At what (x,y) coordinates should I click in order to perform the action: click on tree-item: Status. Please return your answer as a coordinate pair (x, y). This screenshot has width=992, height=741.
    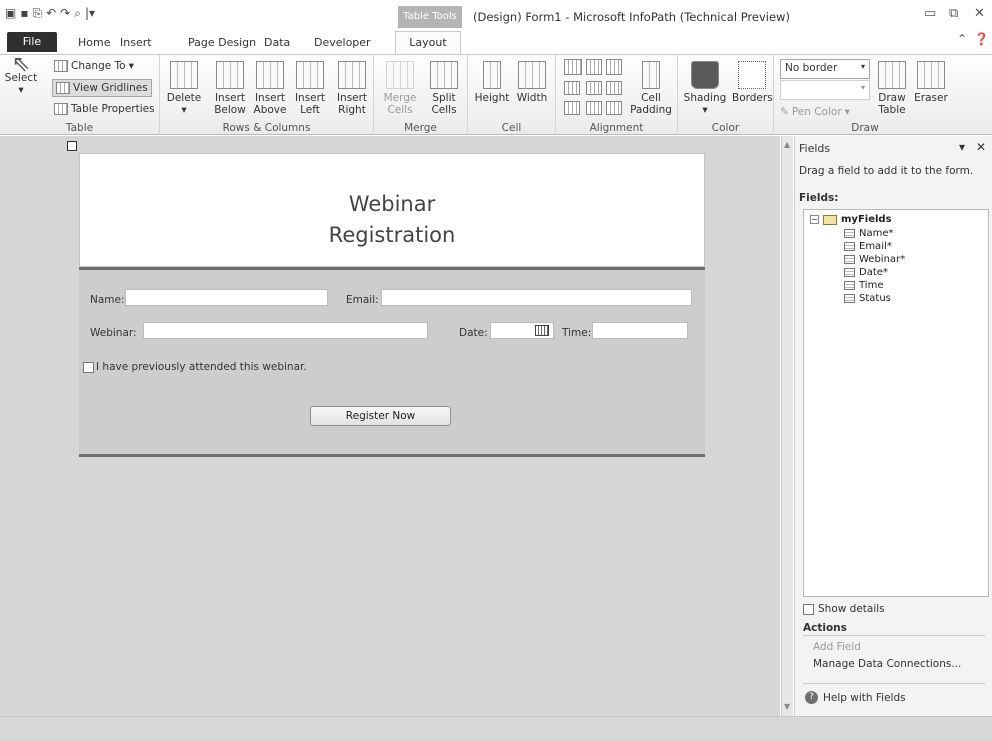
    Looking at the image, I should click on (867, 298).